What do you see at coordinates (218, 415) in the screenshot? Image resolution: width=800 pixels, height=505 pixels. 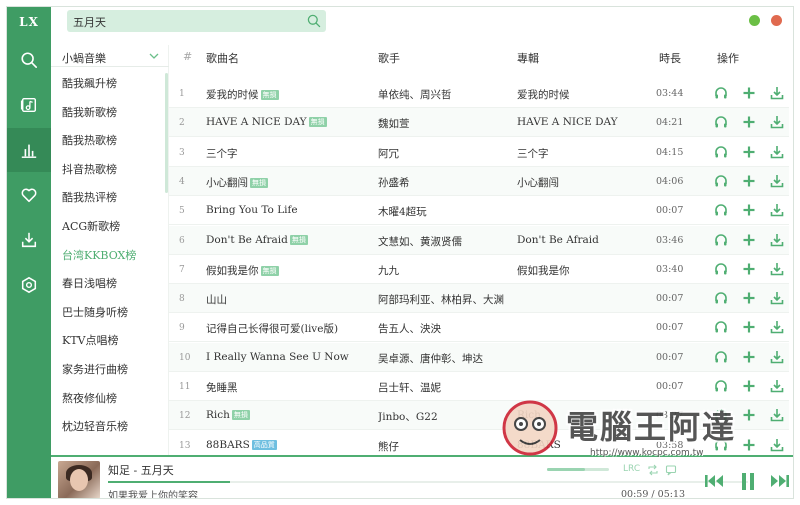 I see `song-title: Rich` at bounding box center [218, 415].